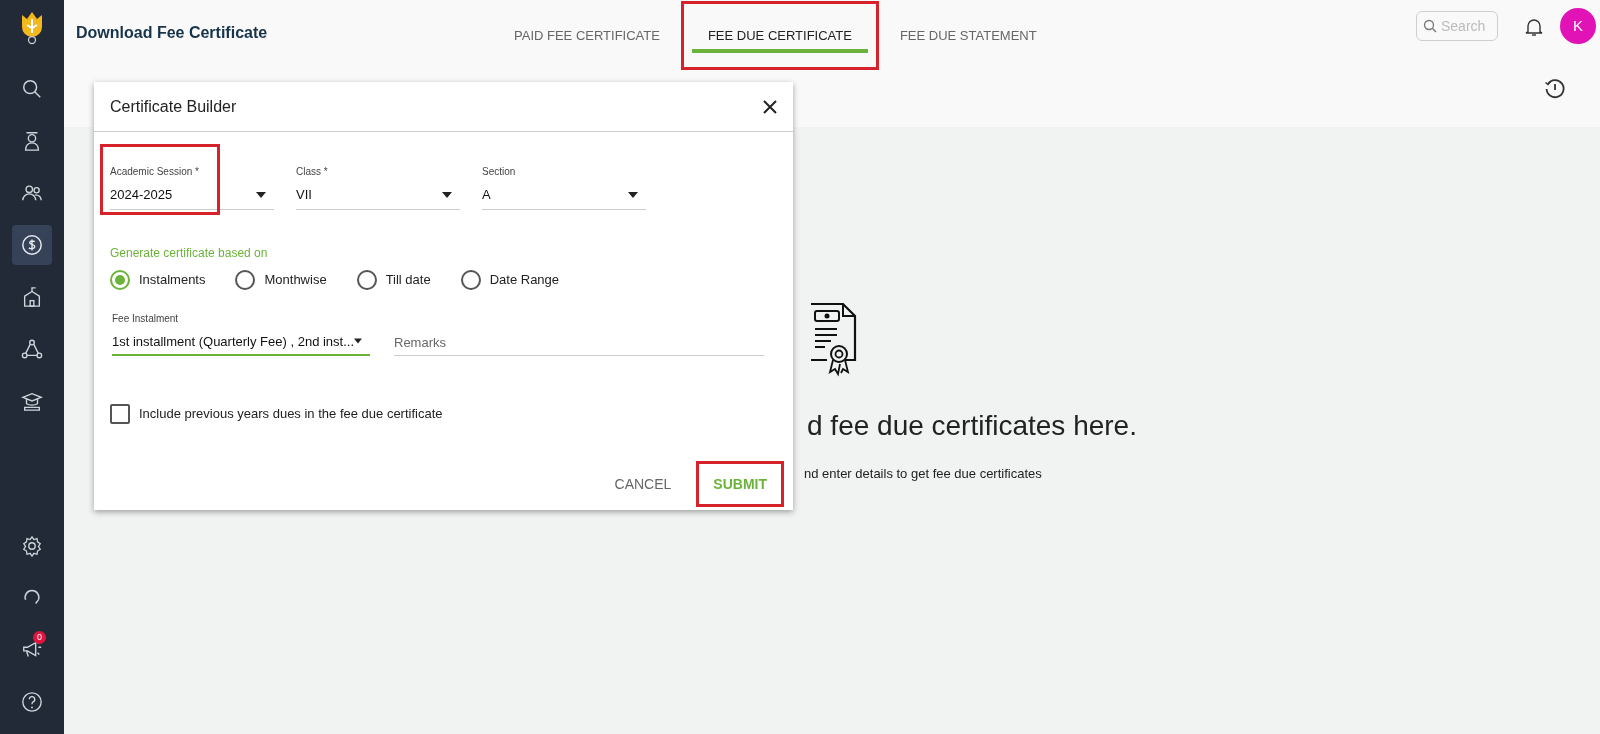 The height and width of the screenshot is (734, 1600). What do you see at coordinates (32, 401) in the screenshot?
I see `graduation-cap-icon` at bounding box center [32, 401].